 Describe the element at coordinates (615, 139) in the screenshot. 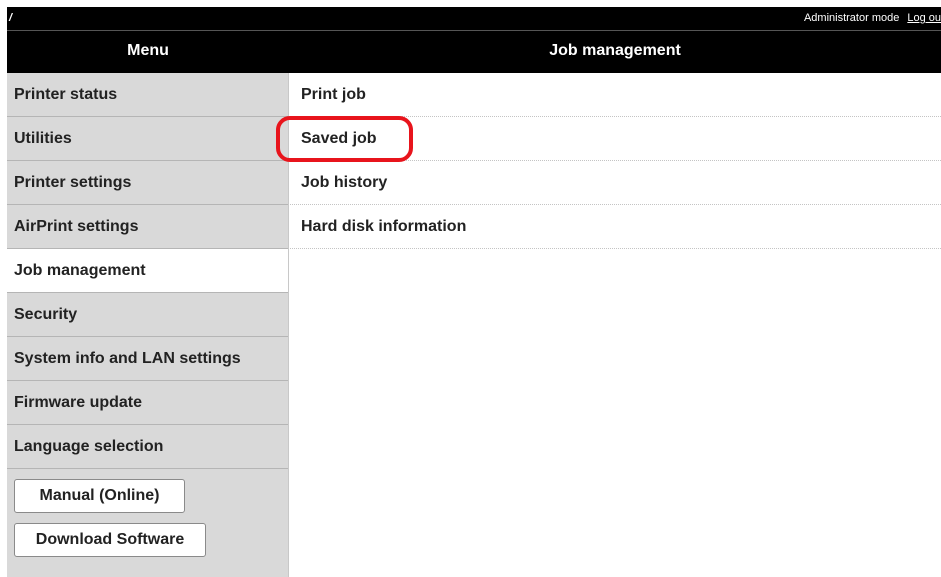

I see `menu-item-saved-job: Saved job` at that location.